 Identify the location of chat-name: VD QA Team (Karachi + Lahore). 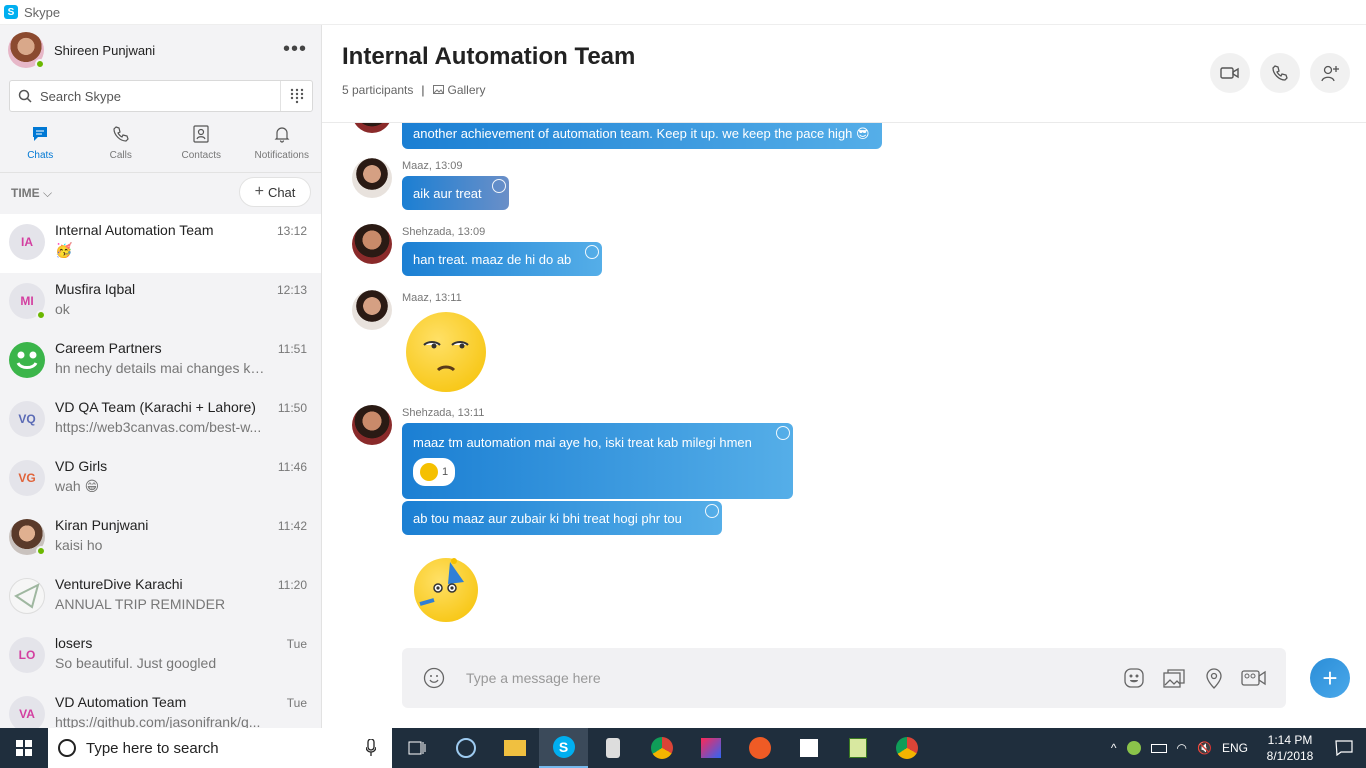
(155, 407).